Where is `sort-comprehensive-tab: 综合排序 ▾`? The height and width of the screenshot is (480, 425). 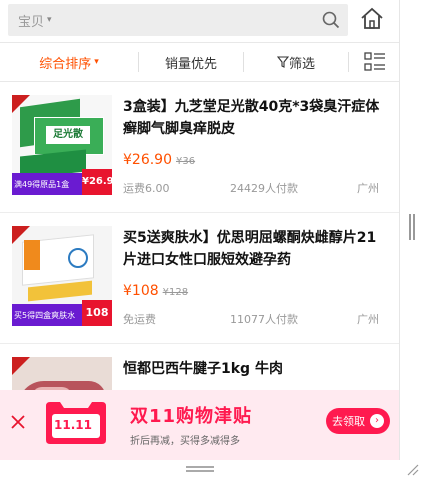
sort-comprehensive-tab: 综合排序 ▾ is located at coordinates (69, 62).